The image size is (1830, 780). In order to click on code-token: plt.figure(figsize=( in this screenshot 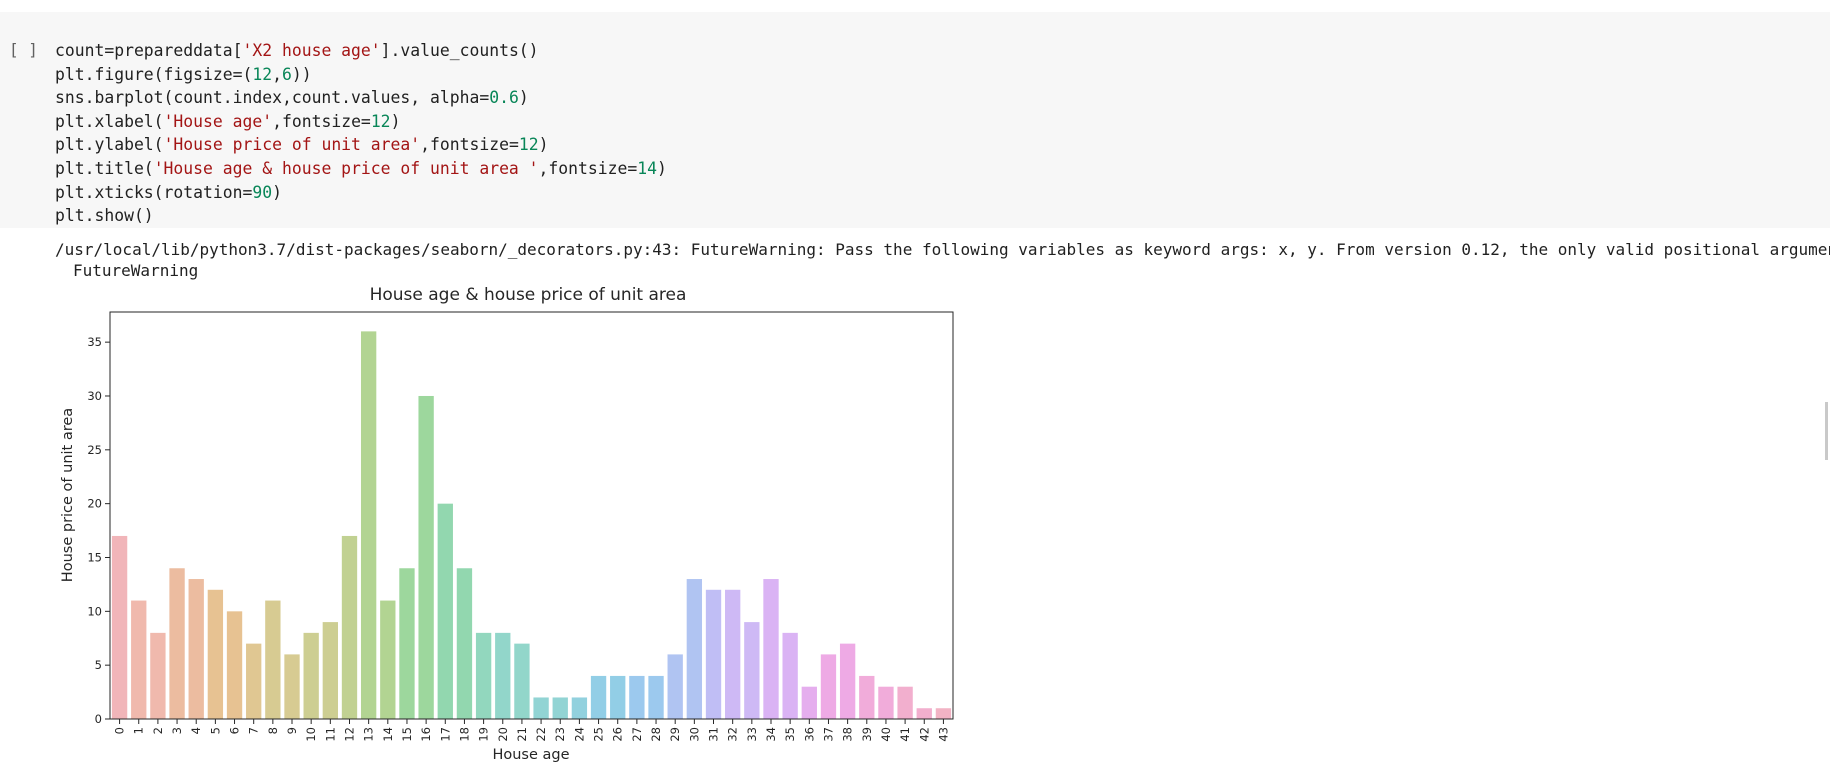, I will do `click(154, 74)`.